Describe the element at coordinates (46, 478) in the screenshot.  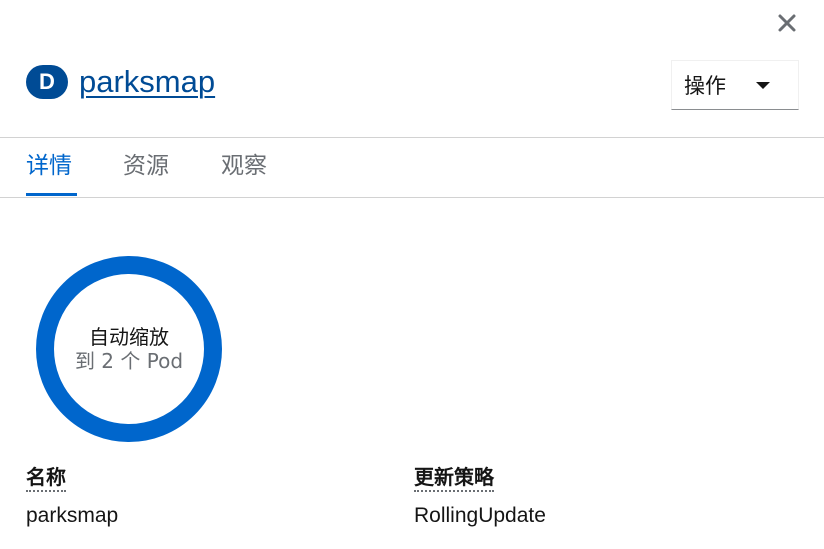
I see `name-label: 名称` at that location.